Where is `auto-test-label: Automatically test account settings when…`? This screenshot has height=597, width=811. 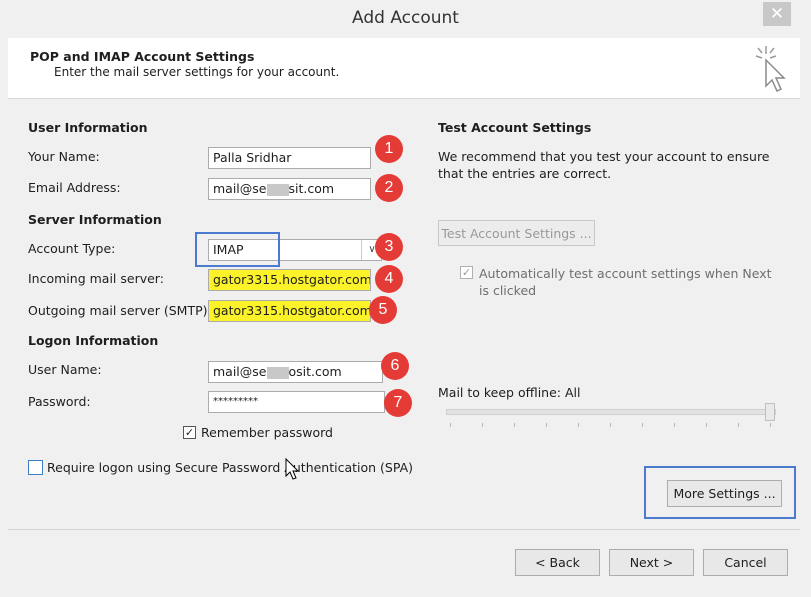
auto-test-label: Automatically test account settings when… is located at coordinates (625, 282).